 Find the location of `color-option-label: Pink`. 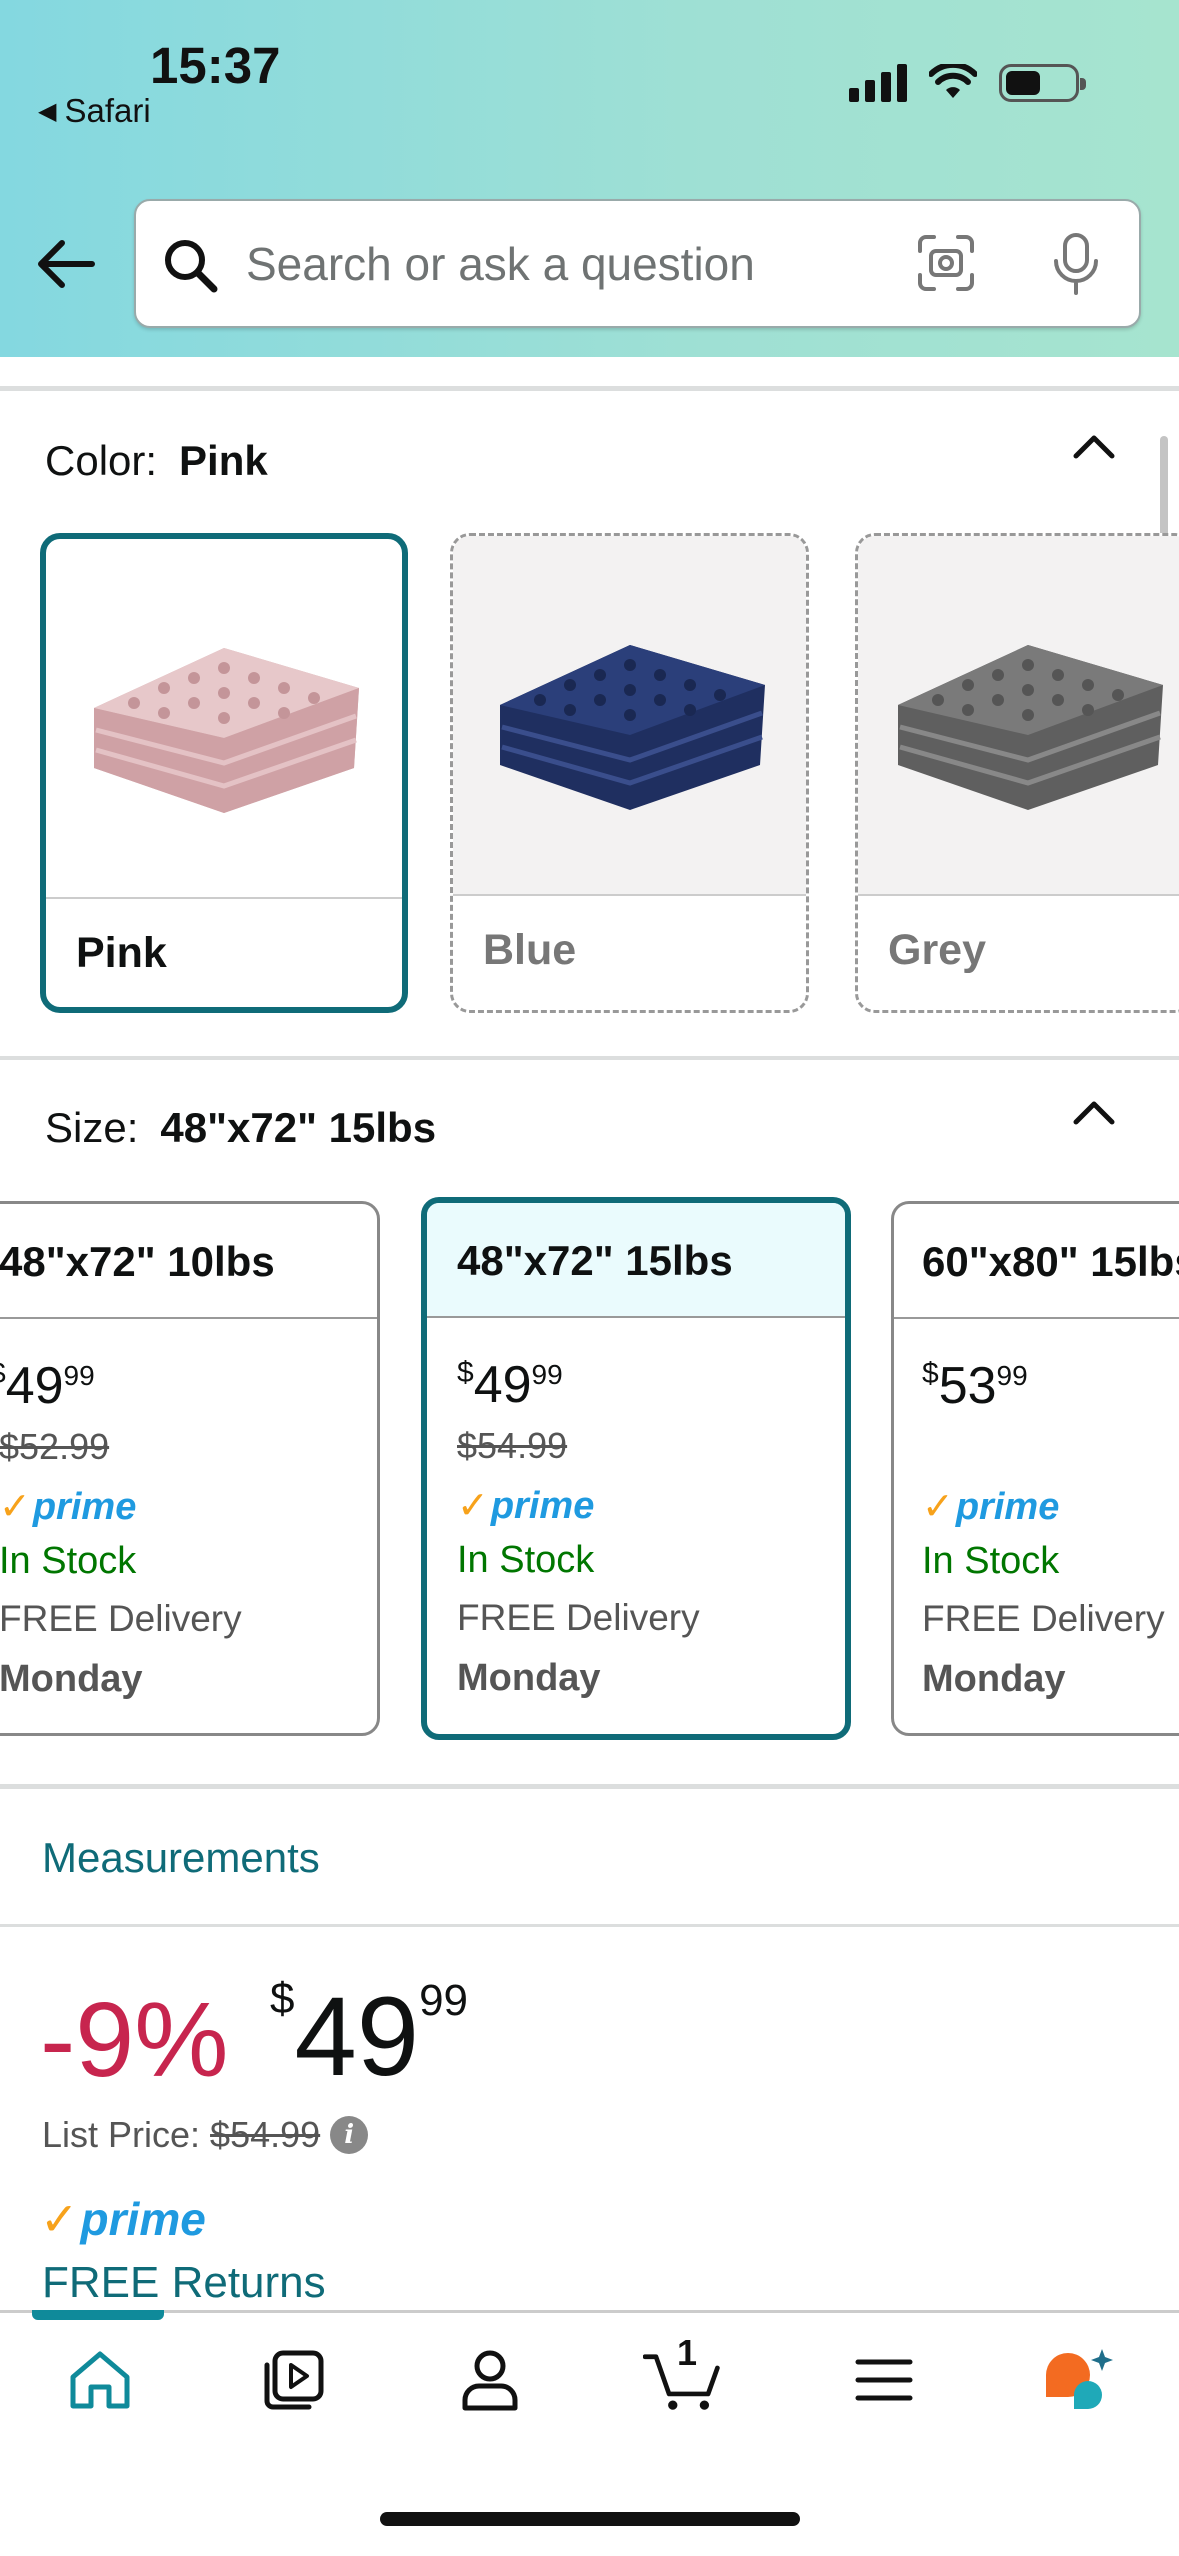

color-option-label: Pink is located at coordinates (121, 953).